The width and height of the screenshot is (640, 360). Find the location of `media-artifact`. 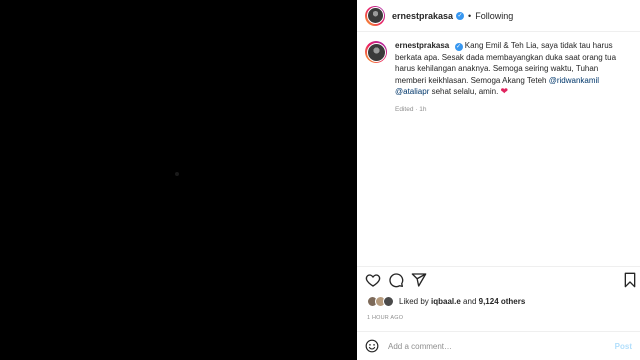

media-artifact is located at coordinates (177, 174).